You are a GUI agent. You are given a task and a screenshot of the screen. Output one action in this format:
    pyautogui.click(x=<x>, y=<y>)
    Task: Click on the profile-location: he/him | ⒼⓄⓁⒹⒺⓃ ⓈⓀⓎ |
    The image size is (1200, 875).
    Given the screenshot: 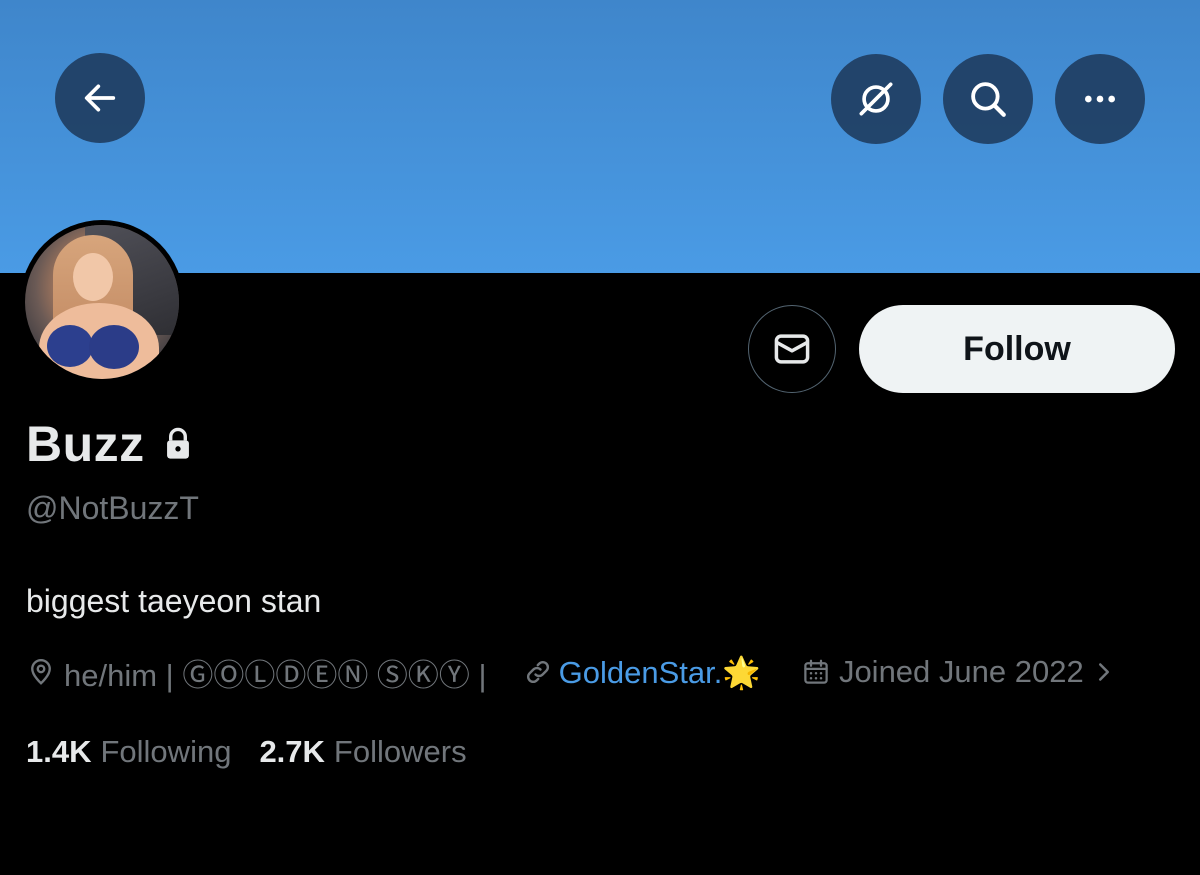 What is the action you would take?
    pyautogui.click(x=256, y=672)
    